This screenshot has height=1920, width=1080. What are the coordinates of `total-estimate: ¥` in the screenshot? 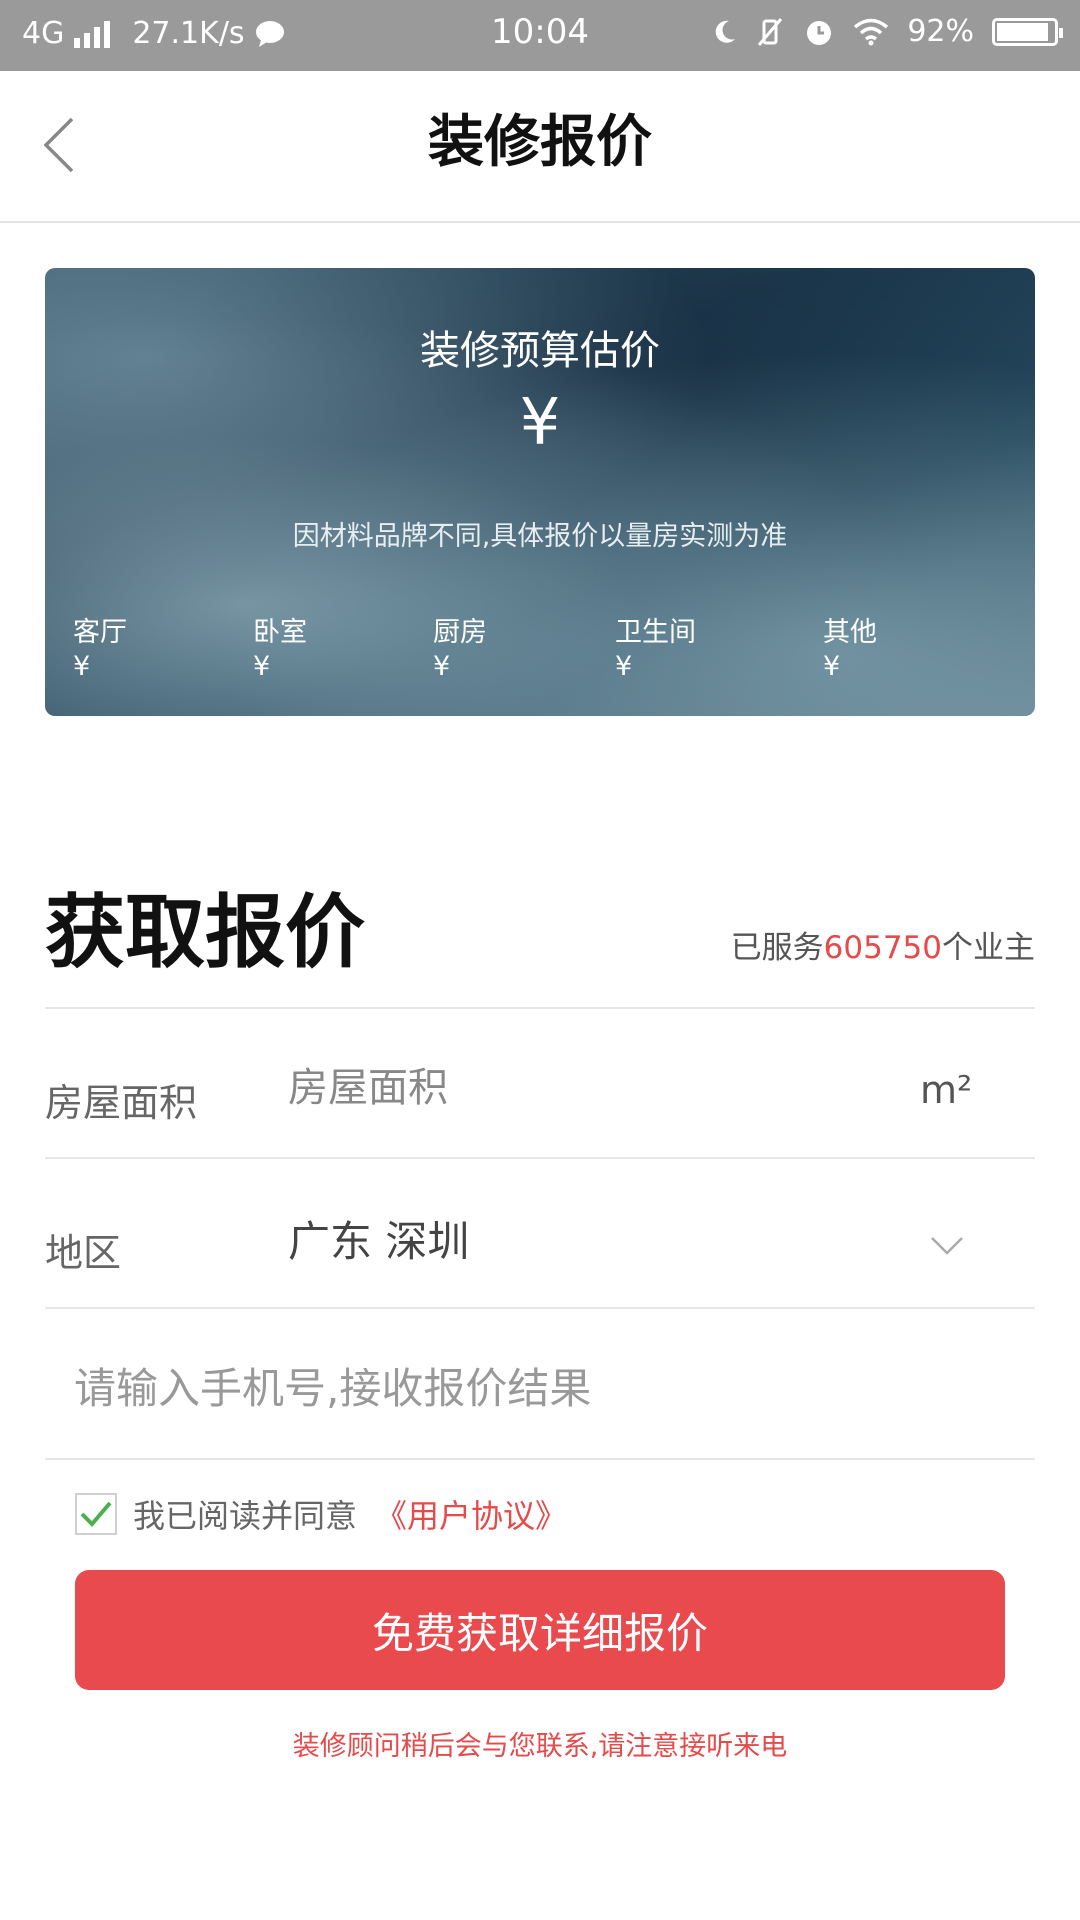 It's located at (540, 423).